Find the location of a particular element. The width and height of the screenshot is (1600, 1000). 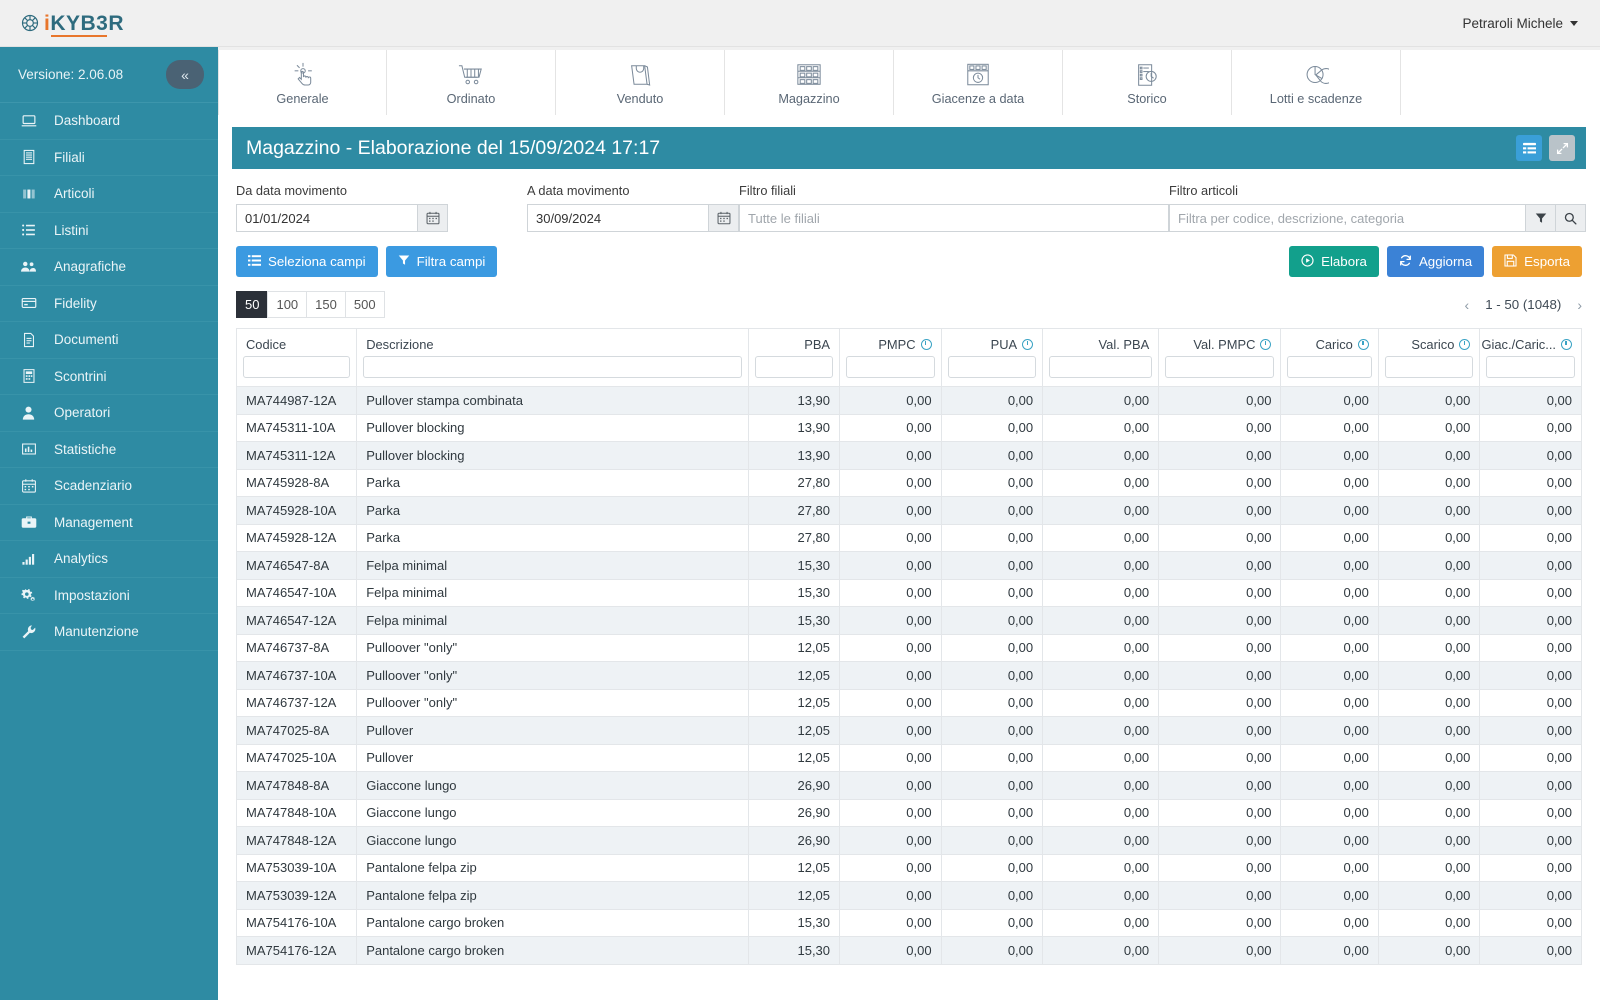

sidebar-item-scadenziario: Scadenziario is located at coordinates (109, 486).